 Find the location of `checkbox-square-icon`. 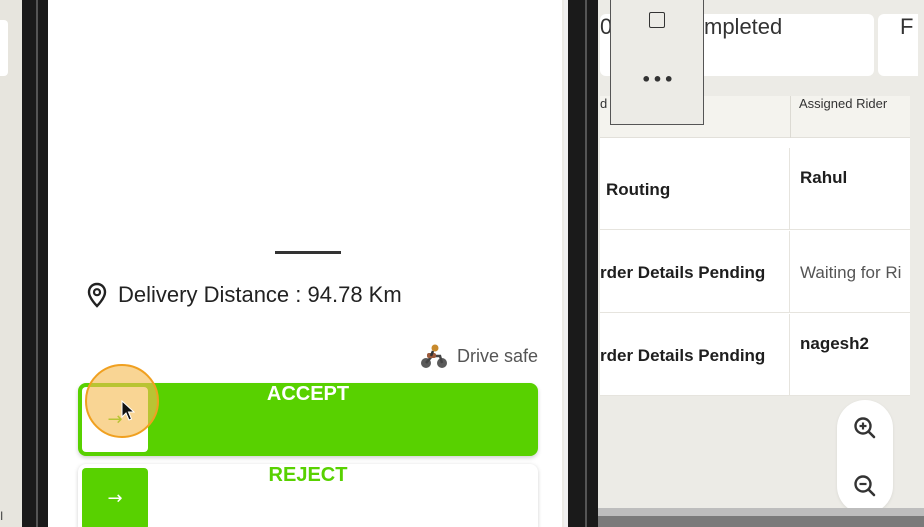

checkbox-square-icon is located at coordinates (657, 20).